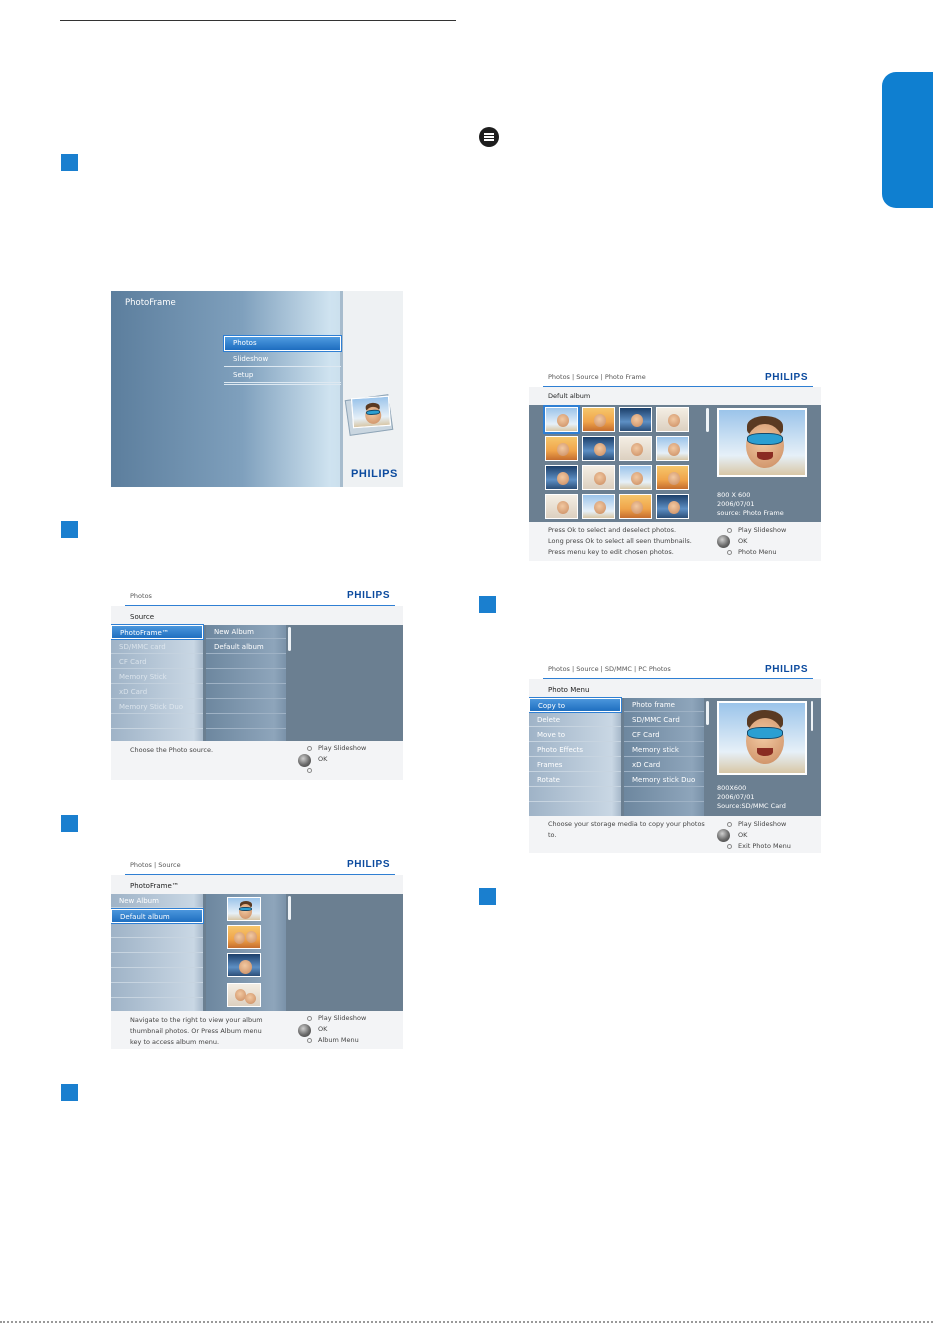 The image size is (933, 1324). I want to click on header-rule, so click(258, 20).